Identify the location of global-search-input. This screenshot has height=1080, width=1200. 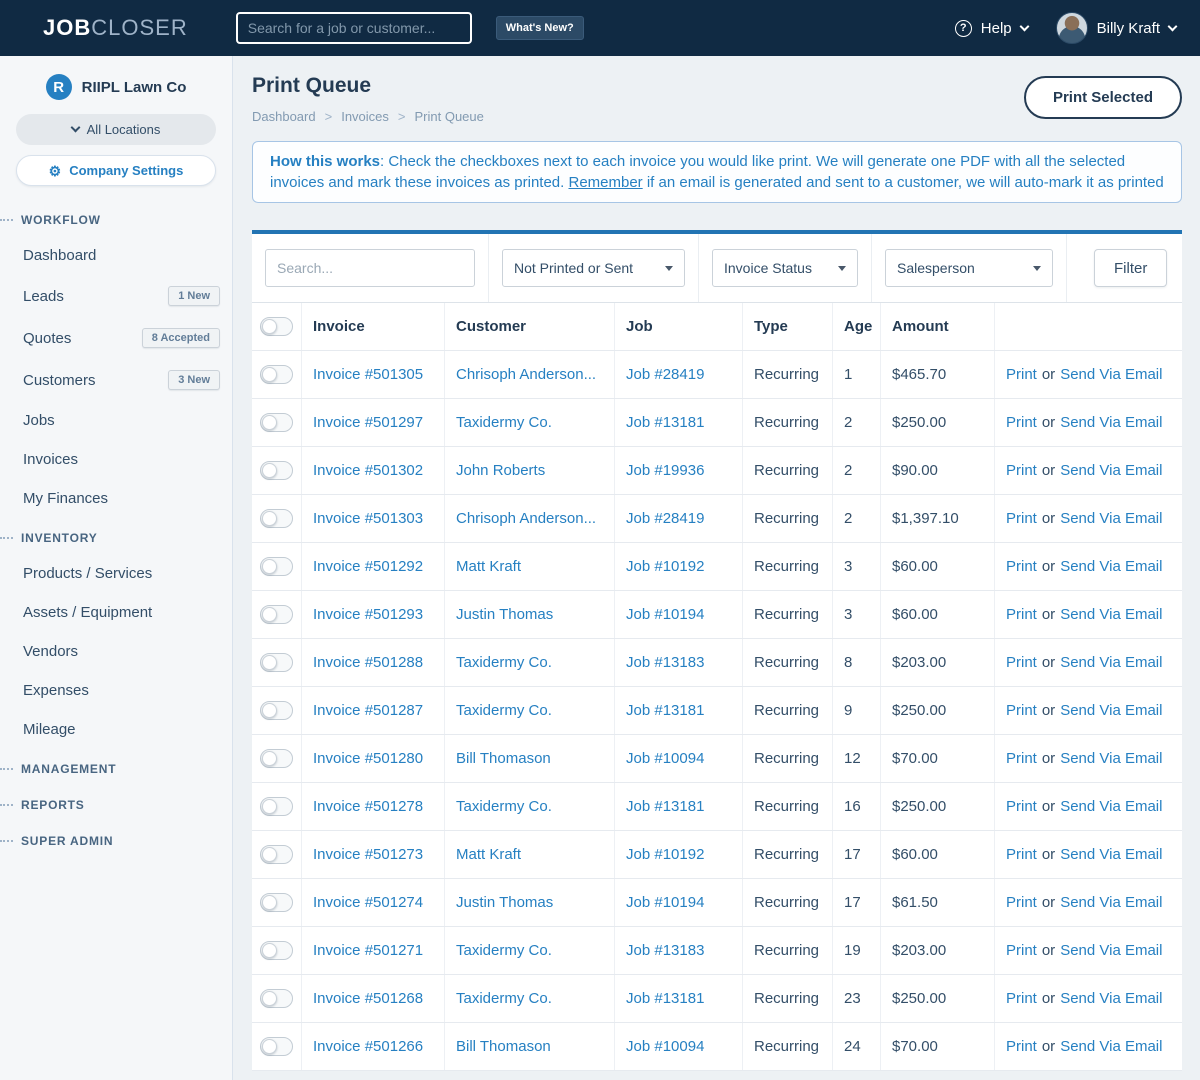
(353, 28).